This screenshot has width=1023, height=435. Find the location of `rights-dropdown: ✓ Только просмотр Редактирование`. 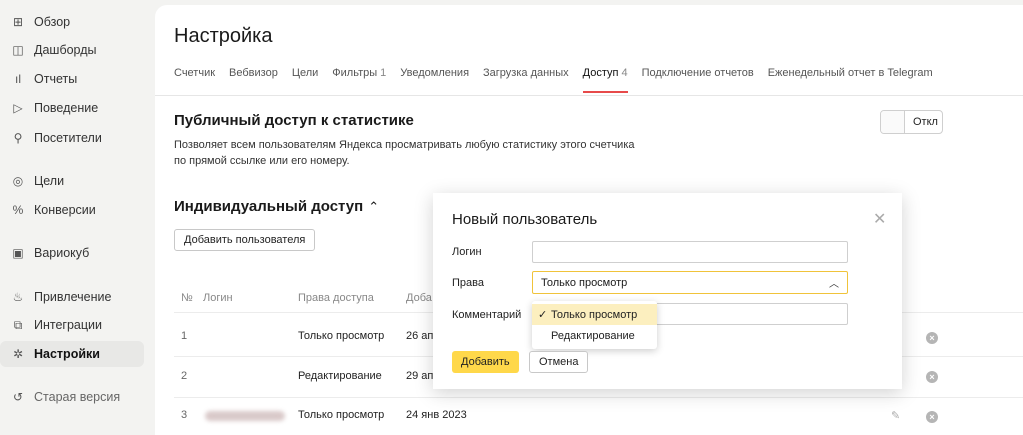

rights-dropdown: ✓ Только просмотр Редактирование is located at coordinates (594, 325).